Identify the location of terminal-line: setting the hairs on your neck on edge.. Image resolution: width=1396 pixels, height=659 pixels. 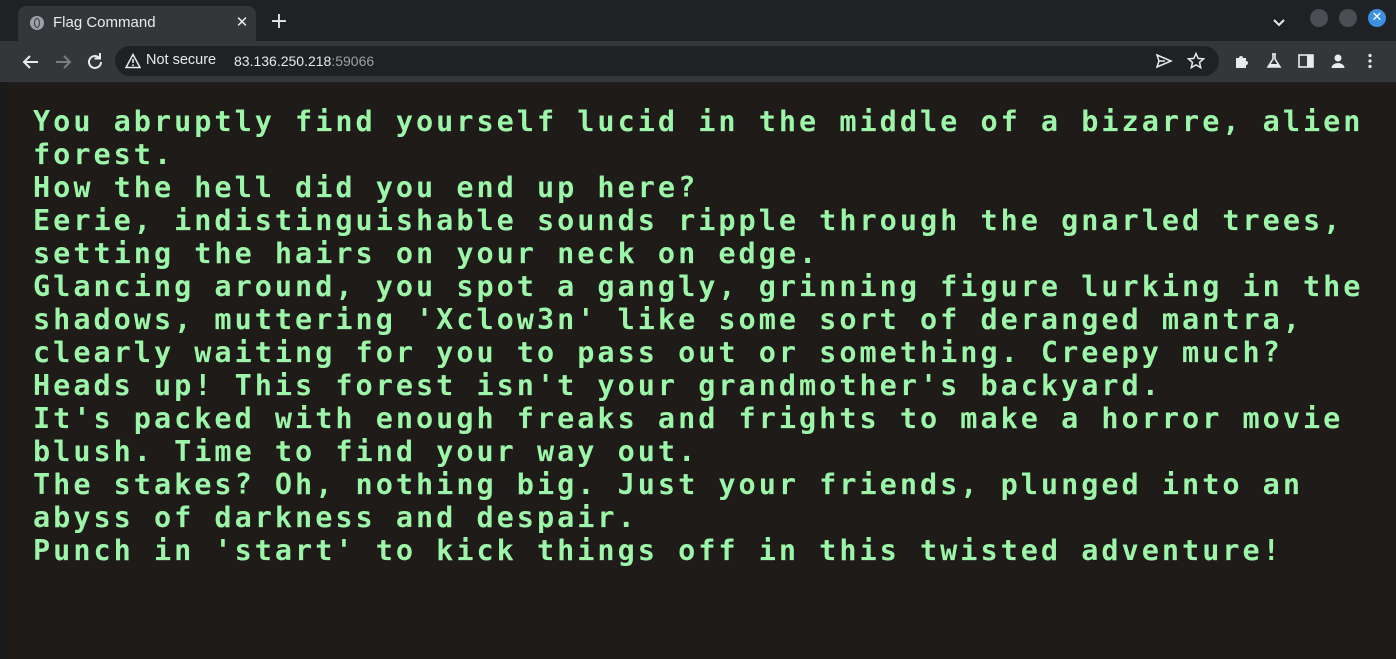
(426, 253).